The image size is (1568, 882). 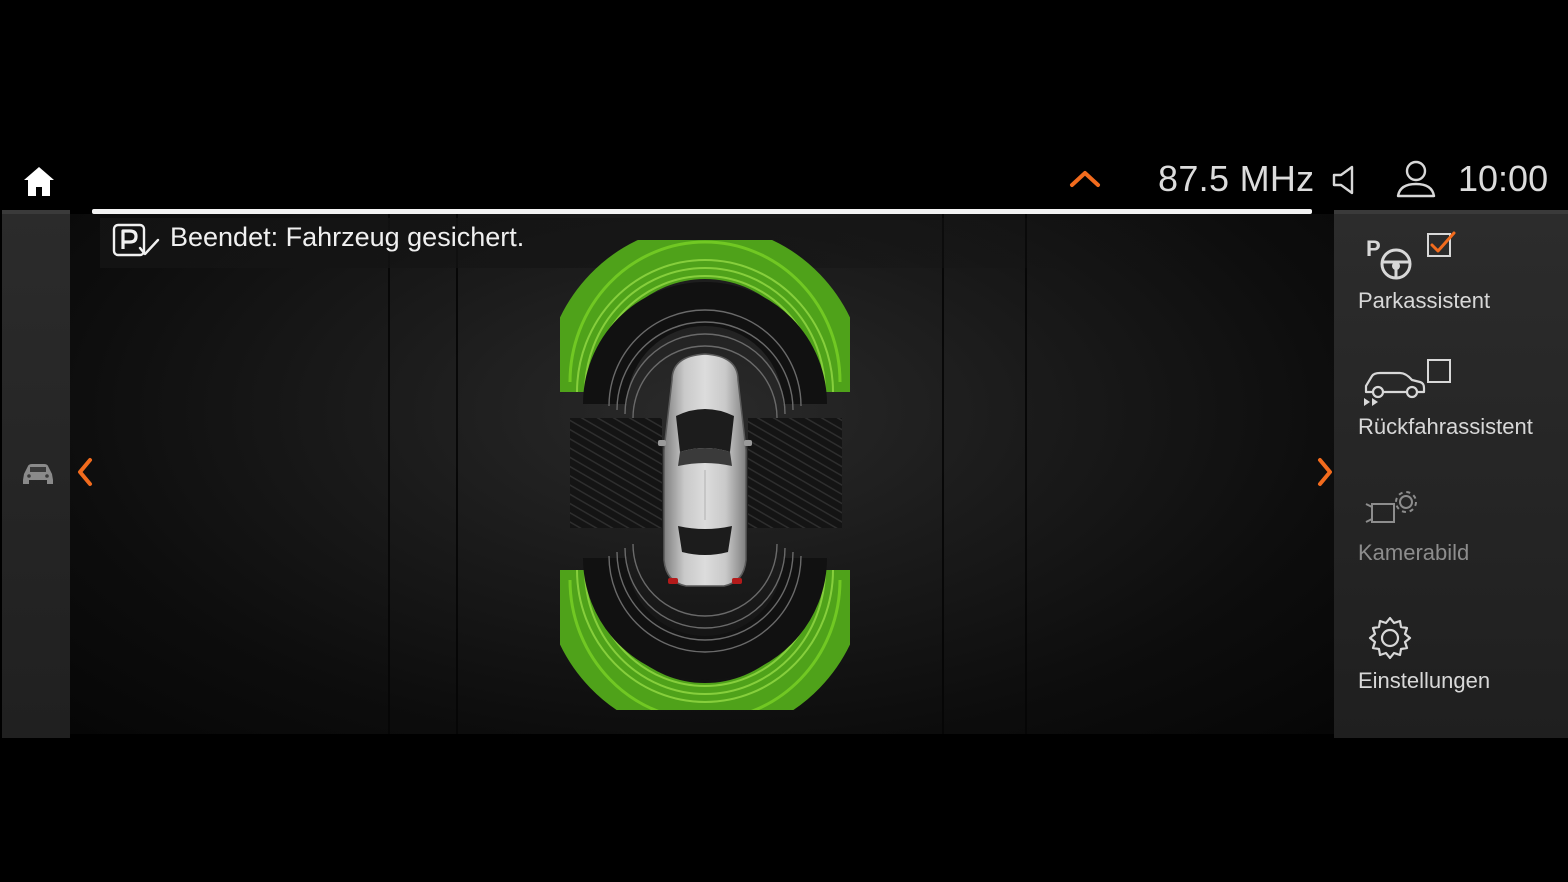 I want to click on notice-text: Beendet: Fahrzeug gesichert., so click(x=347, y=237).